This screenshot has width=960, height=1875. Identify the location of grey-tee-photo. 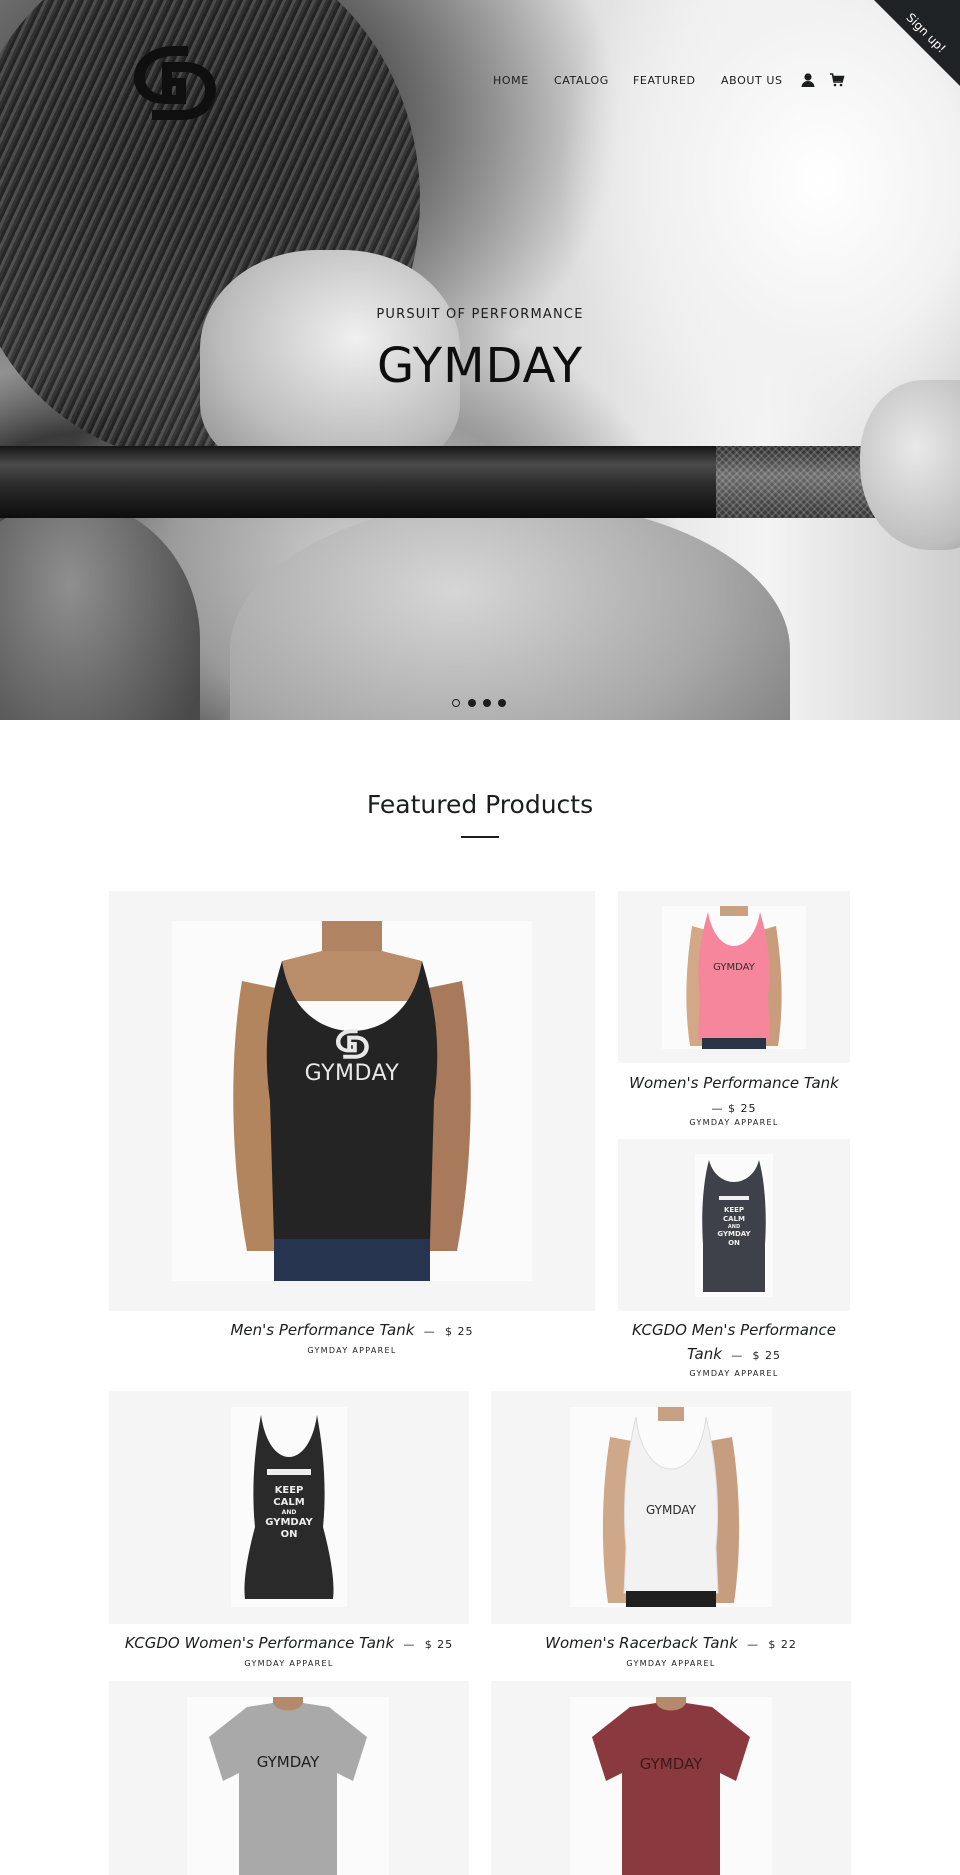
(288, 1786).